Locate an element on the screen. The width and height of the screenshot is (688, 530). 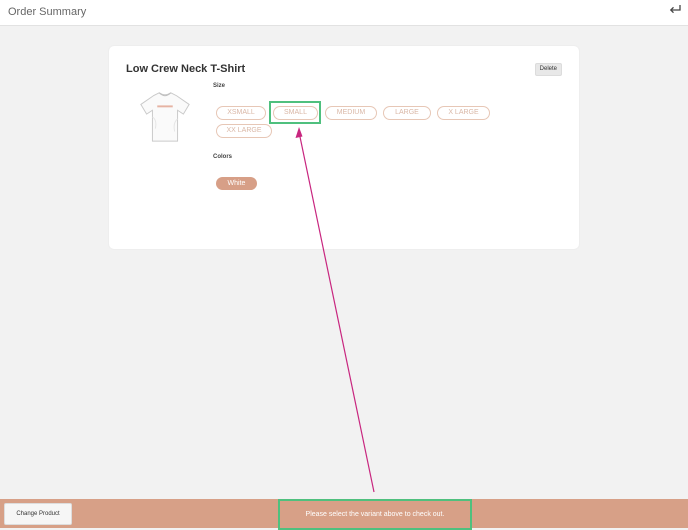
change-product-button: Change Product is located at coordinates (38, 514).